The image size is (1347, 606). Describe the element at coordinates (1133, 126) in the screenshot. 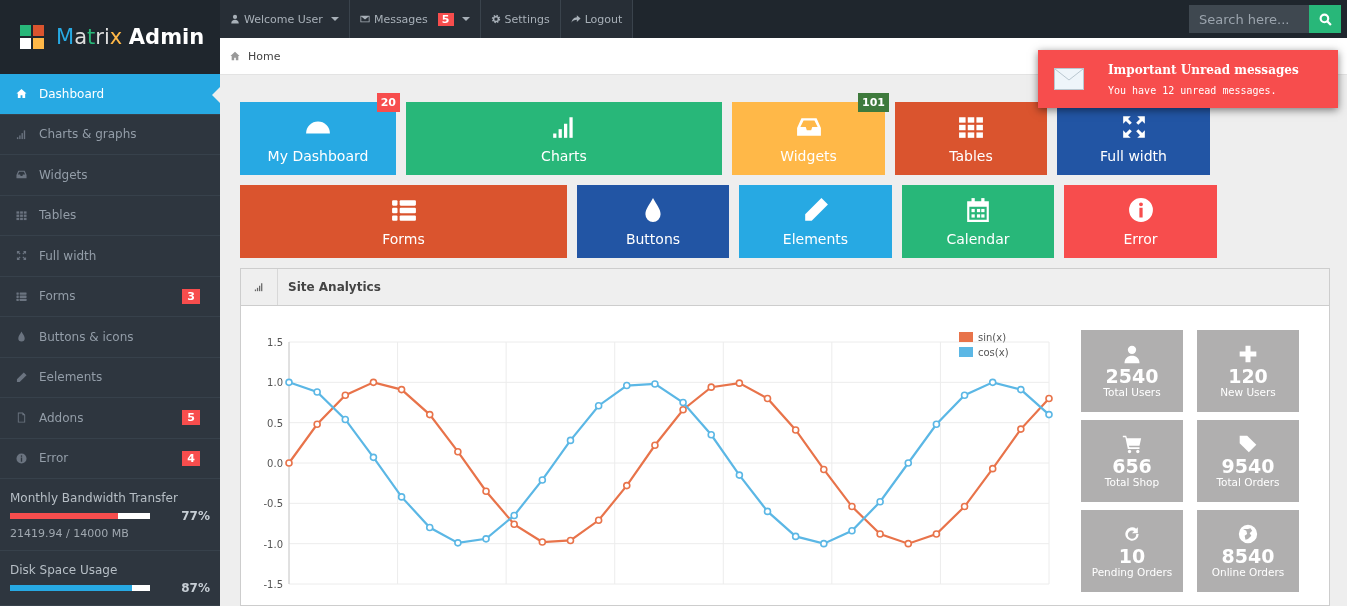

I see `expand-arrows-icon` at that location.